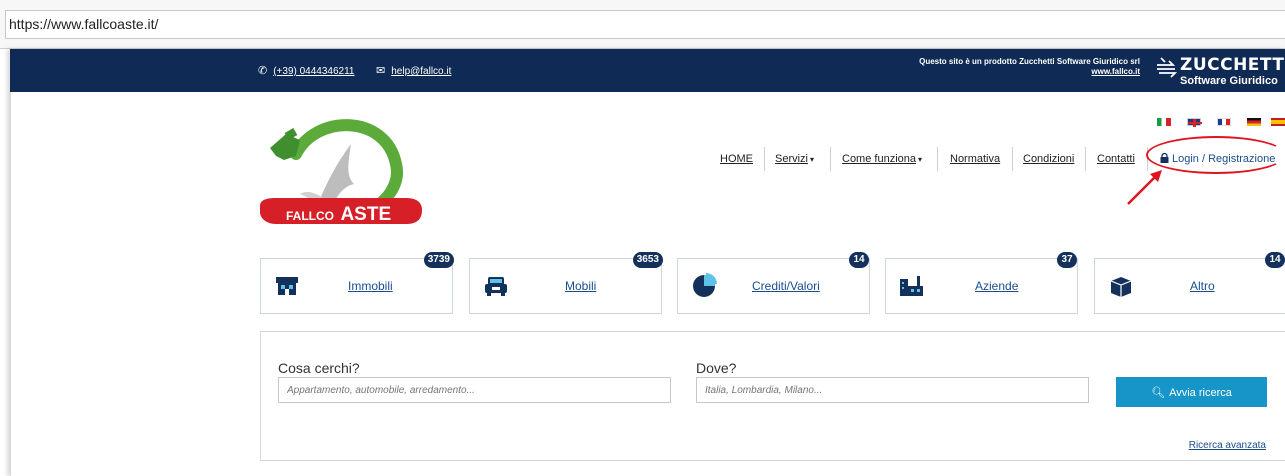  Describe the element at coordinates (287, 286) in the screenshot. I see `house-icon` at that location.